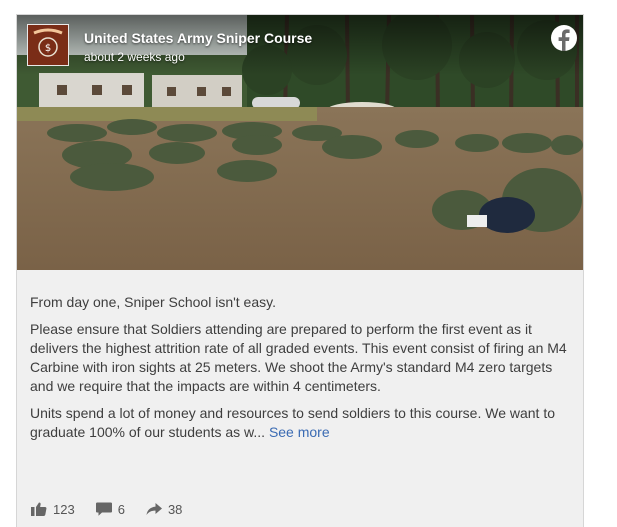  Describe the element at coordinates (564, 38) in the screenshot. I see `facebook-icon` at that location.